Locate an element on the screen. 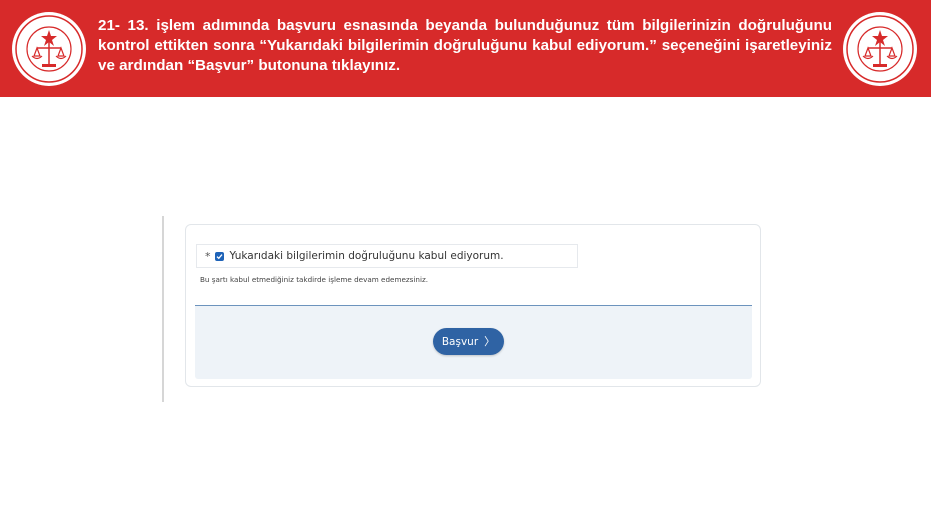 The image size is (931, 520). form-footer: Başvur 〉 is located at coordinates (473, 342).